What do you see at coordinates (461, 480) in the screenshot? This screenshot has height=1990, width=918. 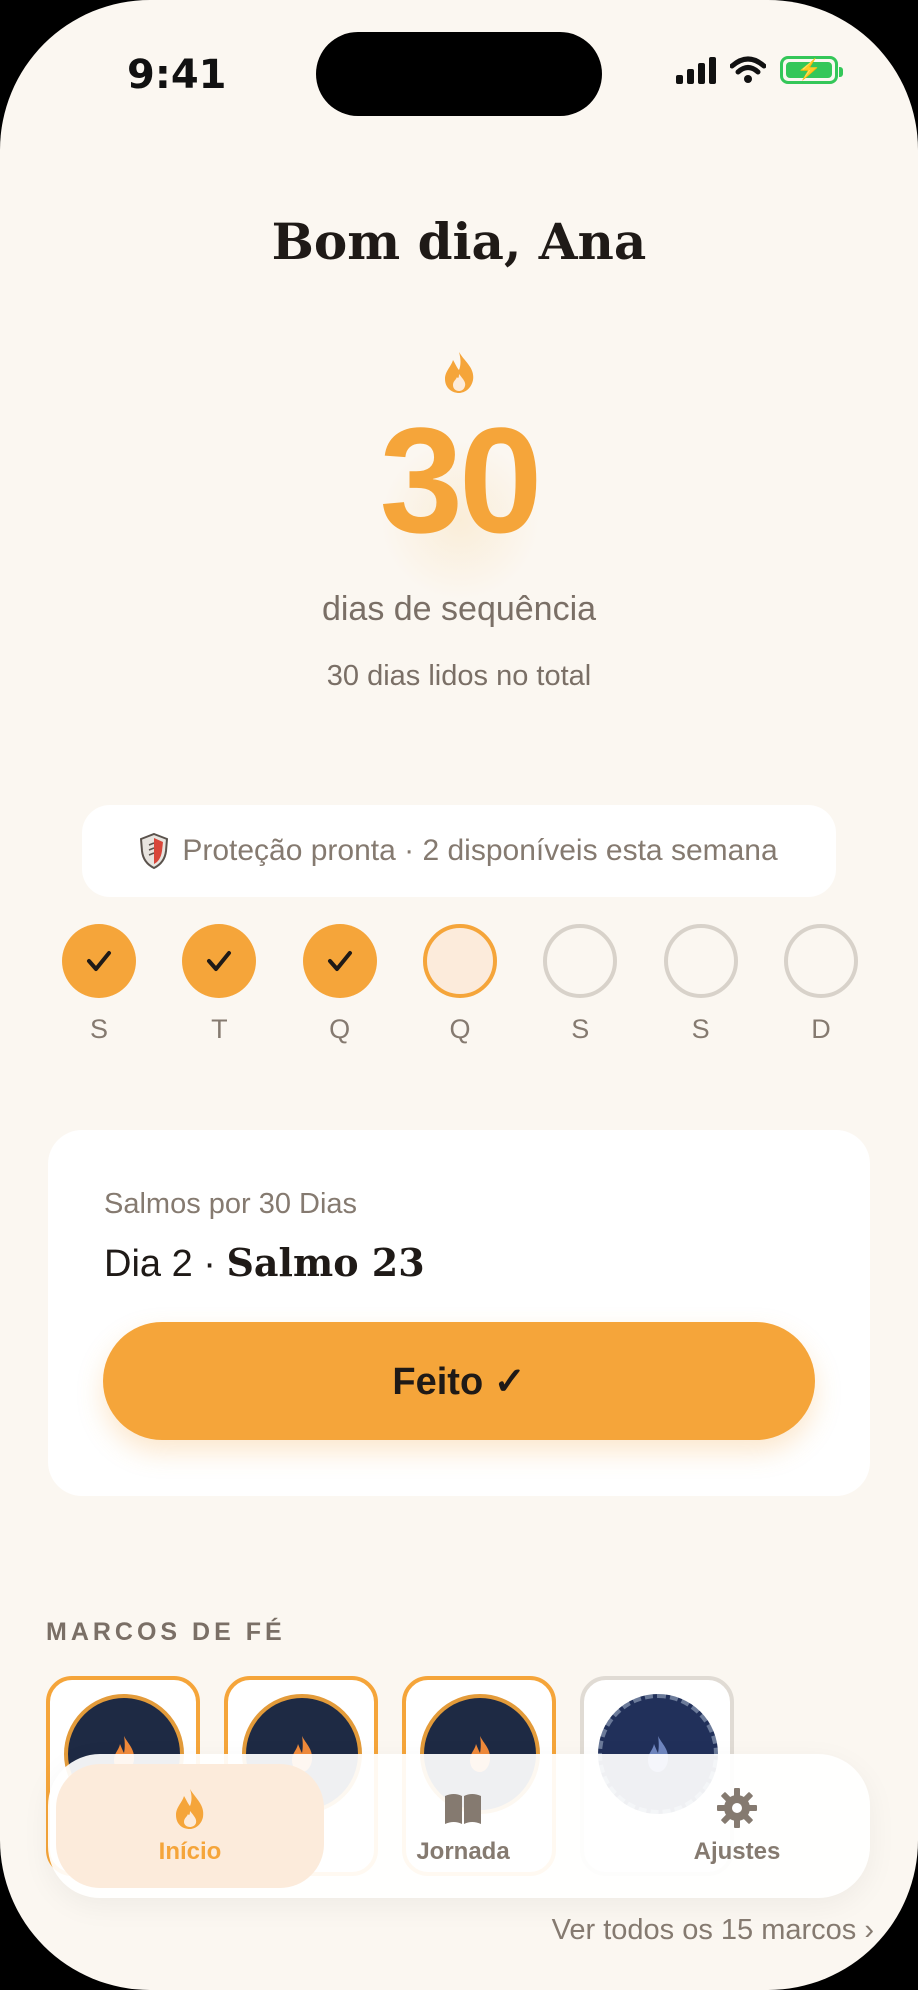 I see `streak-count: 30` at bounding box center [461, 480].